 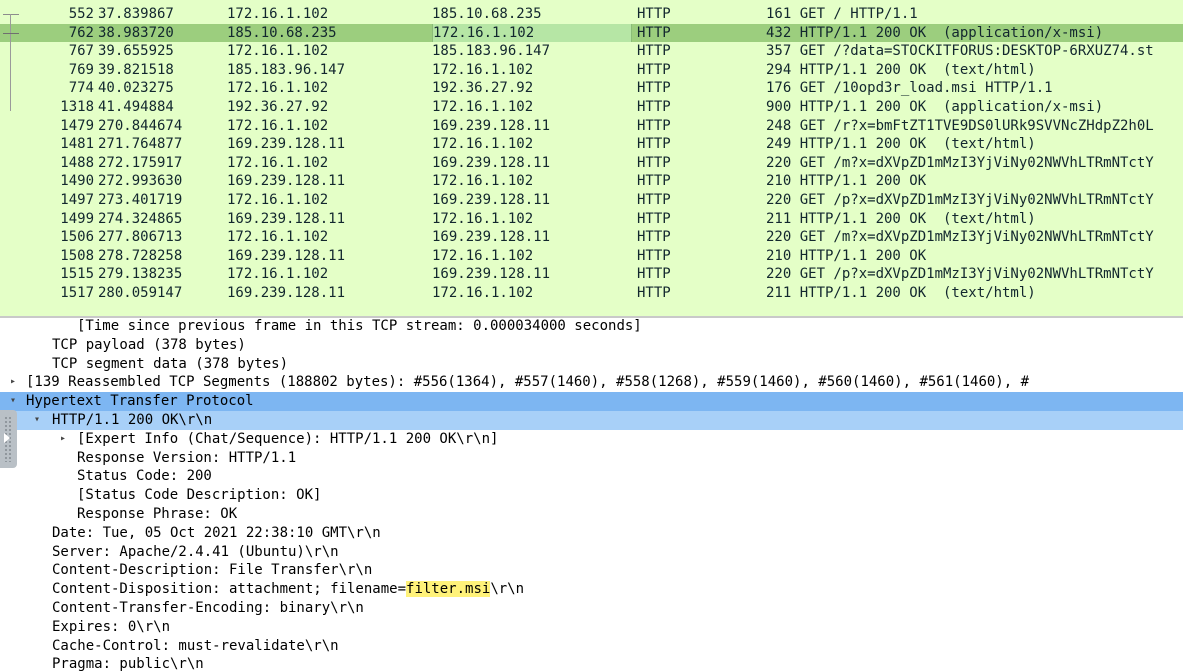 What do you see at coordinates (81, 88) in the screenshot?
I see `packet-number: 774` at bounding box center [81, 88].